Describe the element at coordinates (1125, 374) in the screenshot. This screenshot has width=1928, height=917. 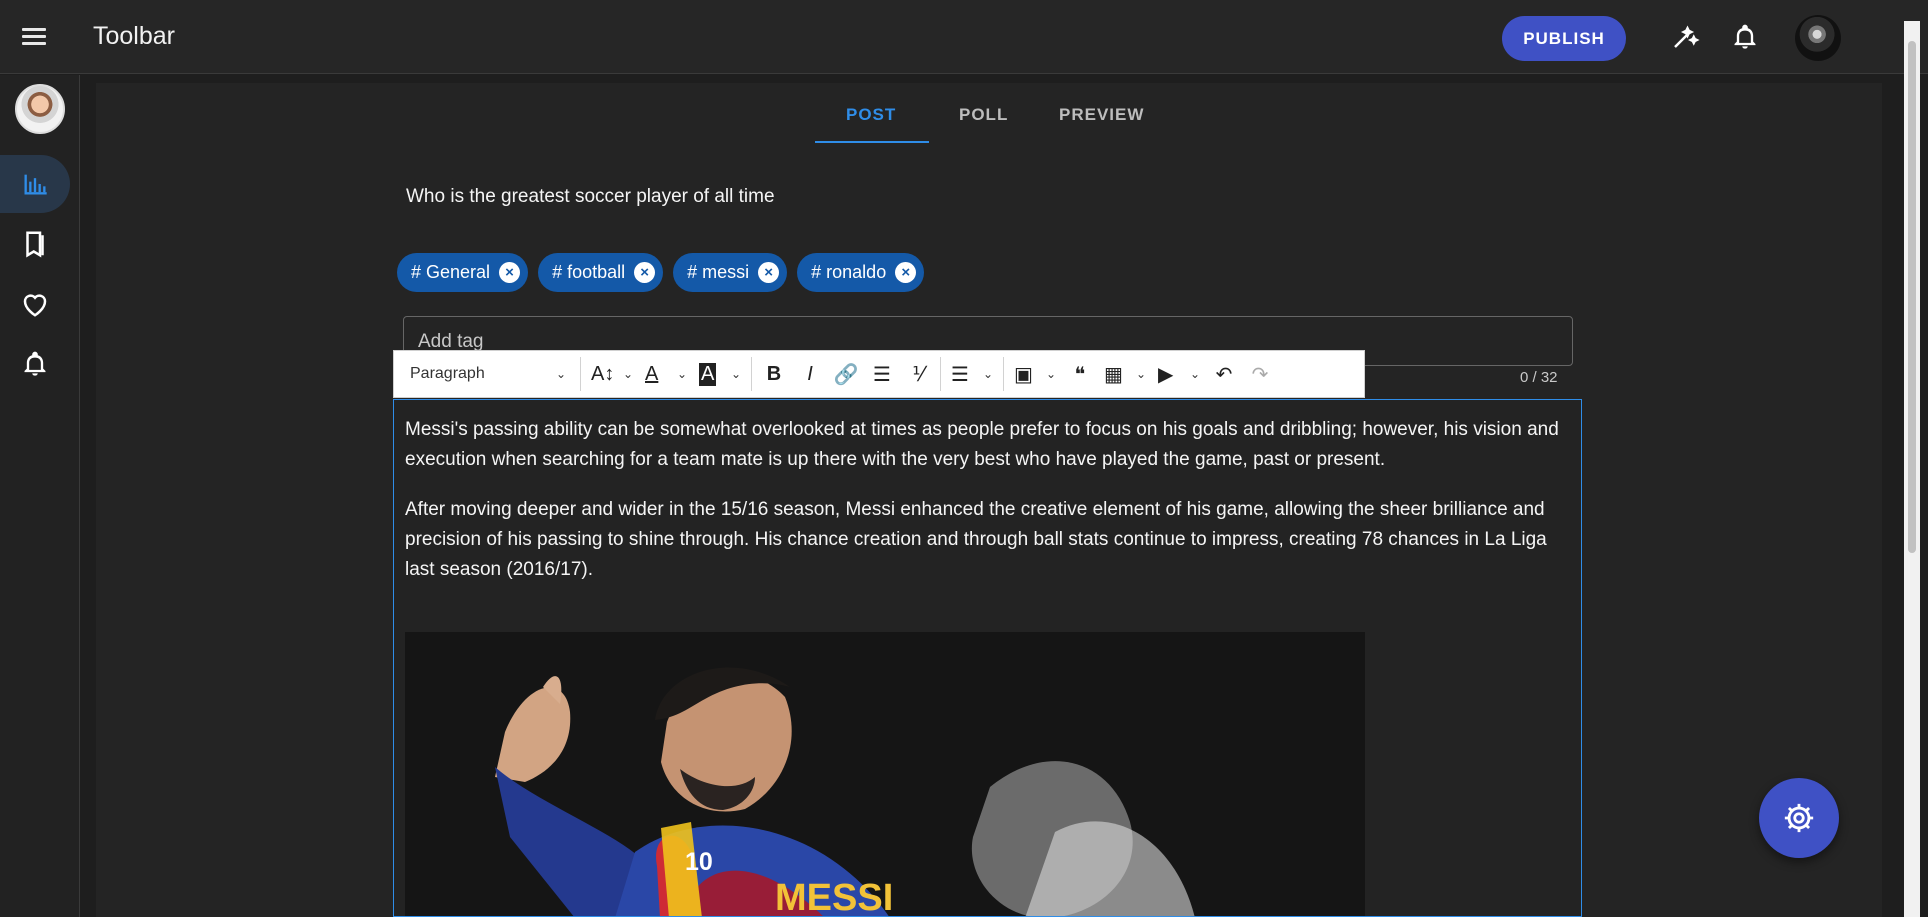
I see `table-icon: ▦ ⌄` at that location.